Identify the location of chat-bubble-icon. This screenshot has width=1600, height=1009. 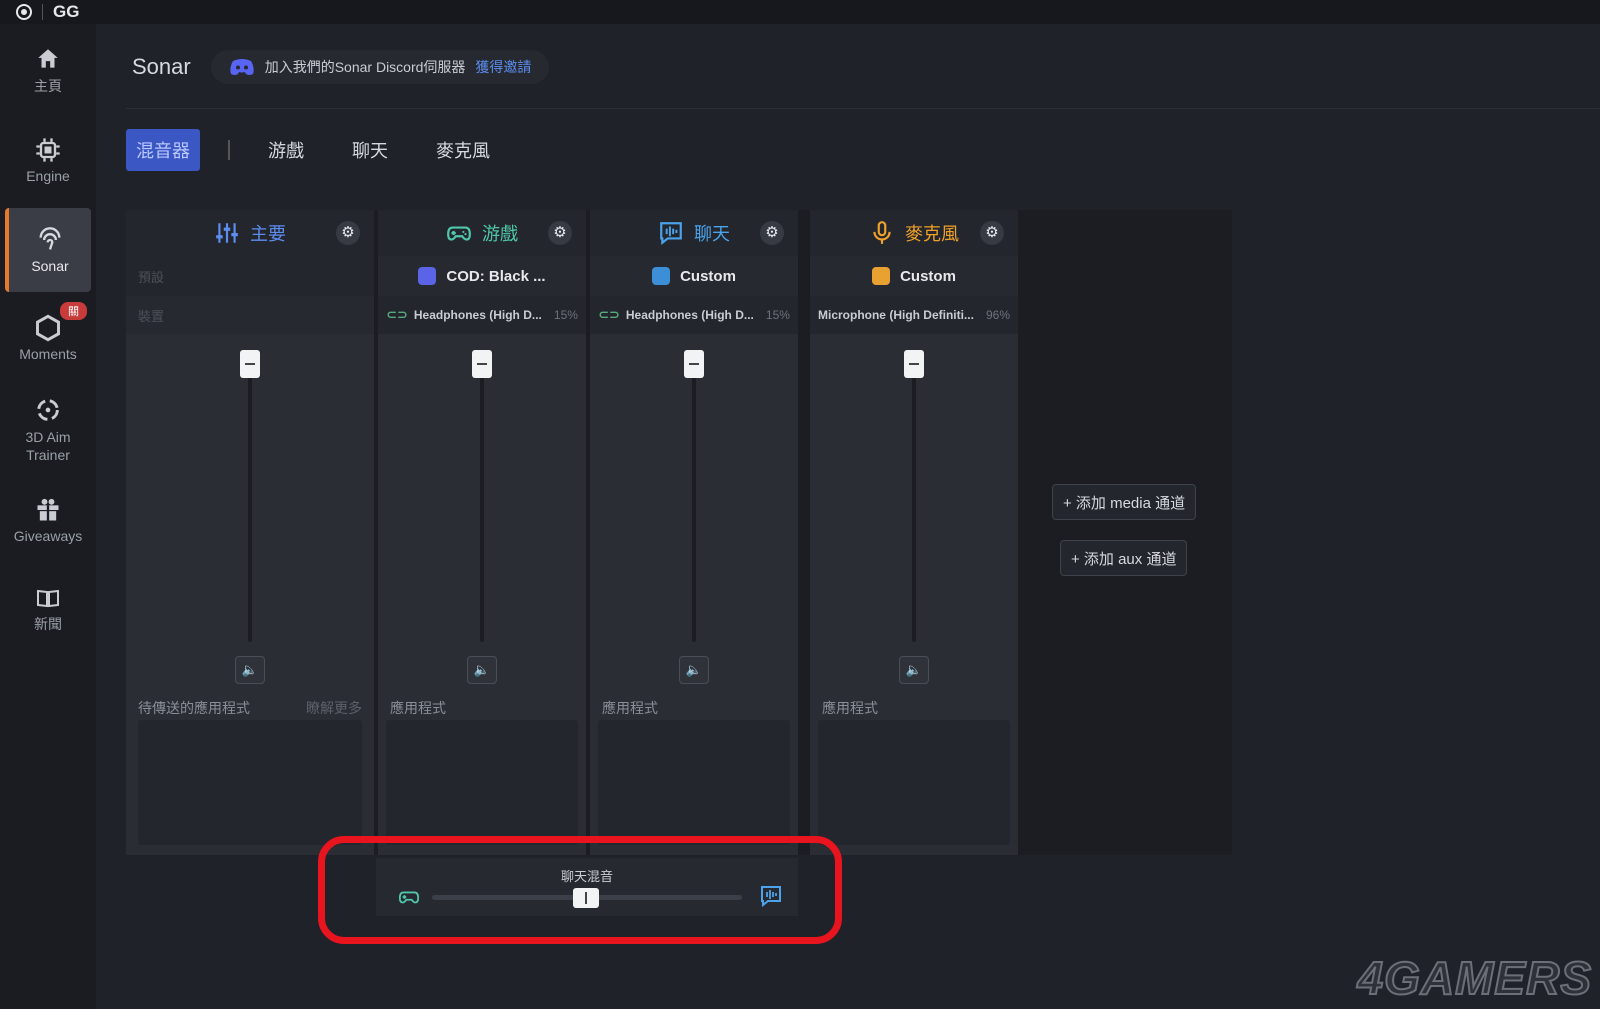
(671, 234).